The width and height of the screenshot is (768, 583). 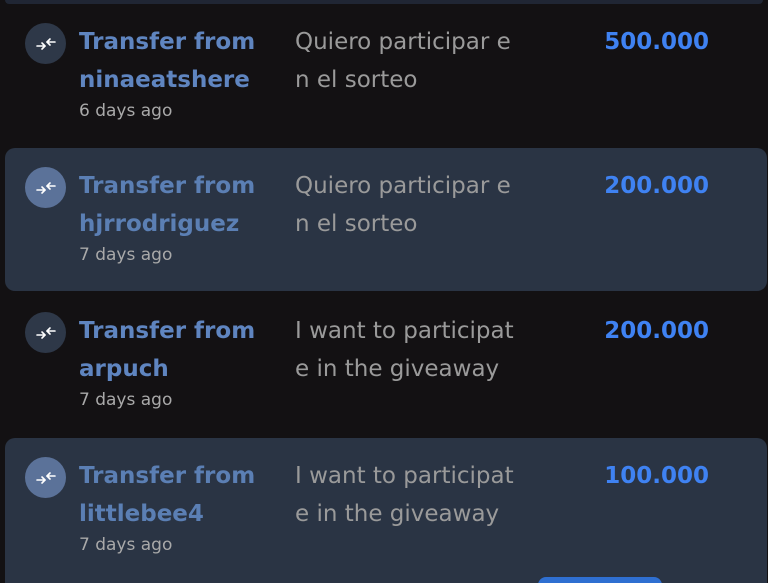 I want to click on transfer-title-link: Transfer from ninaeatshere, so click(x=179, y=61).